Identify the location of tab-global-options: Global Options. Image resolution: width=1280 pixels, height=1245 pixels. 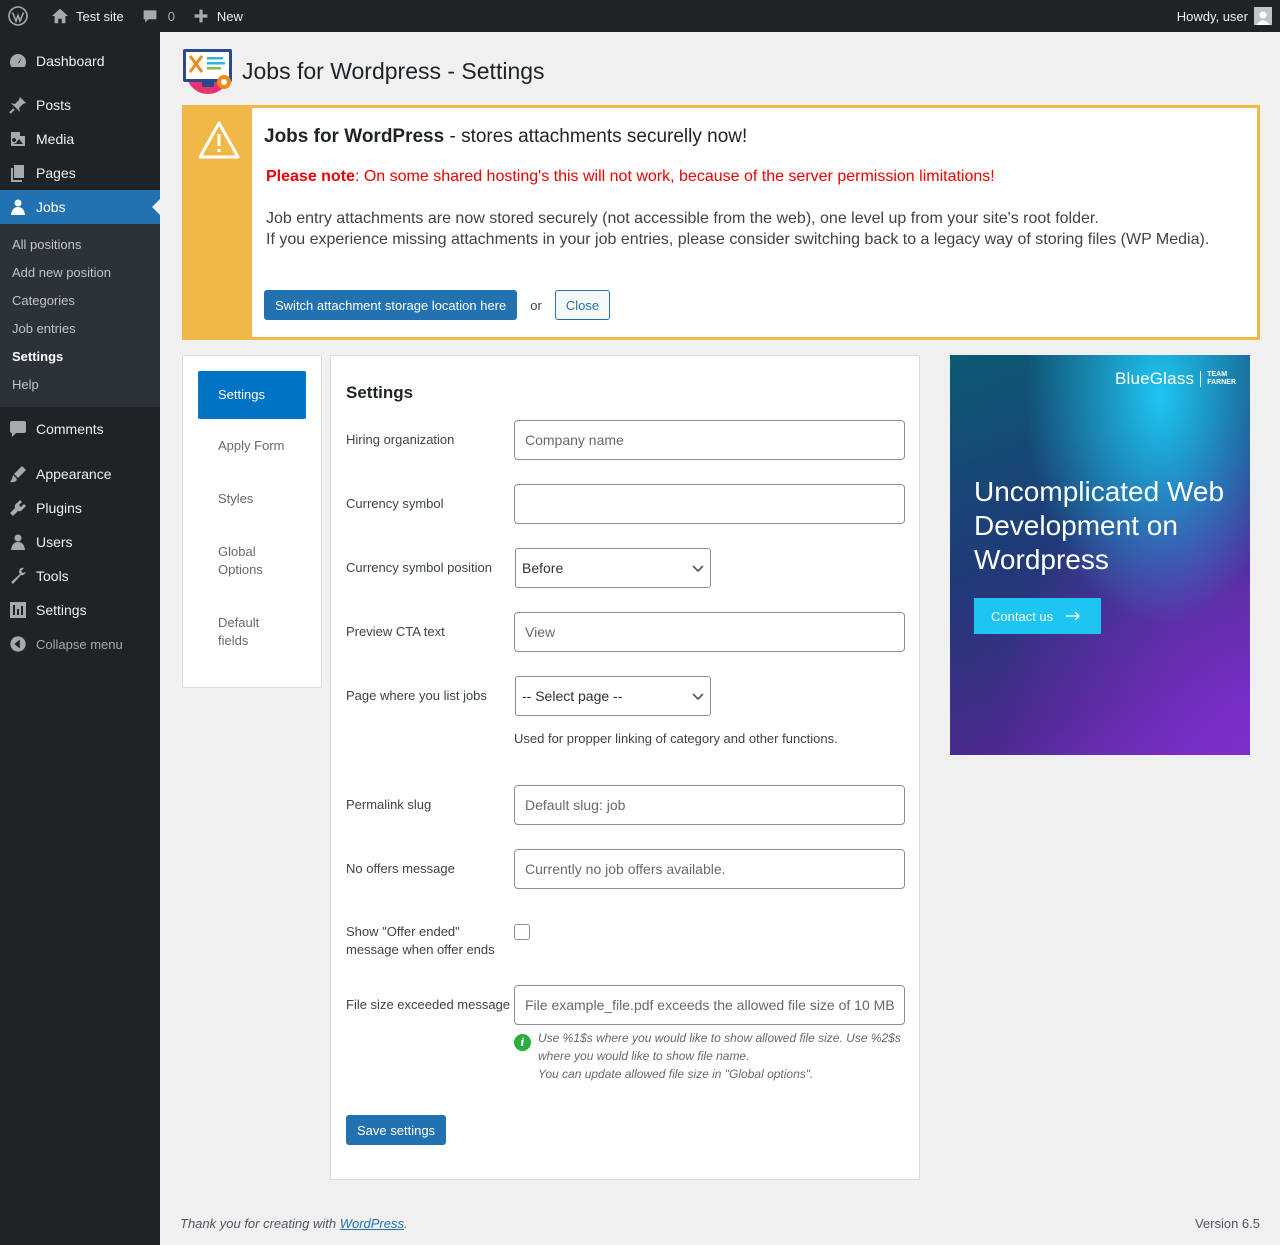
(243, 561).